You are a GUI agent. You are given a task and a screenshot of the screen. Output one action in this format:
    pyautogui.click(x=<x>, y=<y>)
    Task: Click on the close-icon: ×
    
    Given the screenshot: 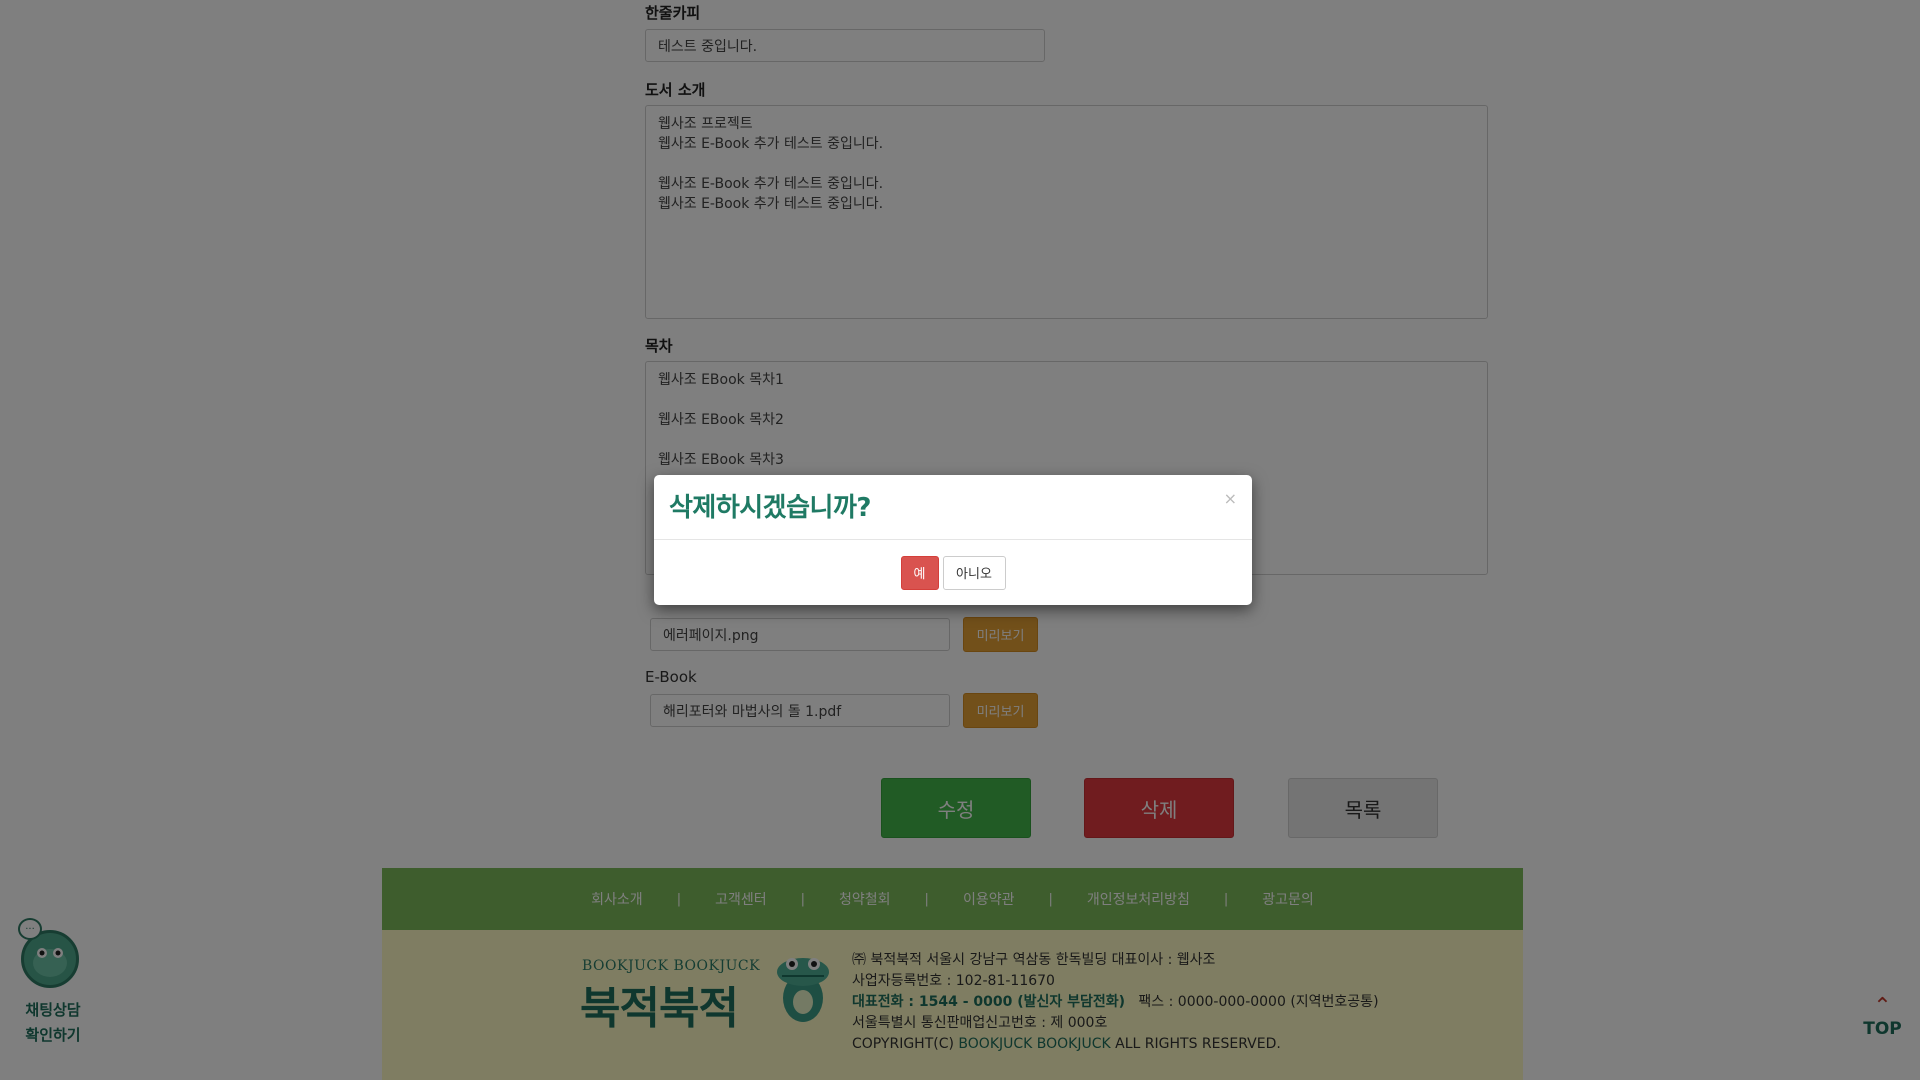 What is the action you would take?
    pyautogui.click(x=1230, y=498)
    